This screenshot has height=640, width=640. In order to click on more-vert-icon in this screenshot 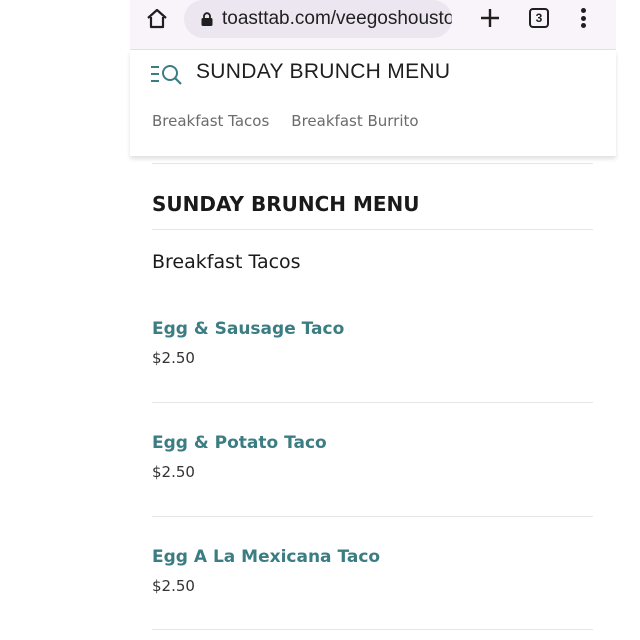, I will do `click(583, 18)`.